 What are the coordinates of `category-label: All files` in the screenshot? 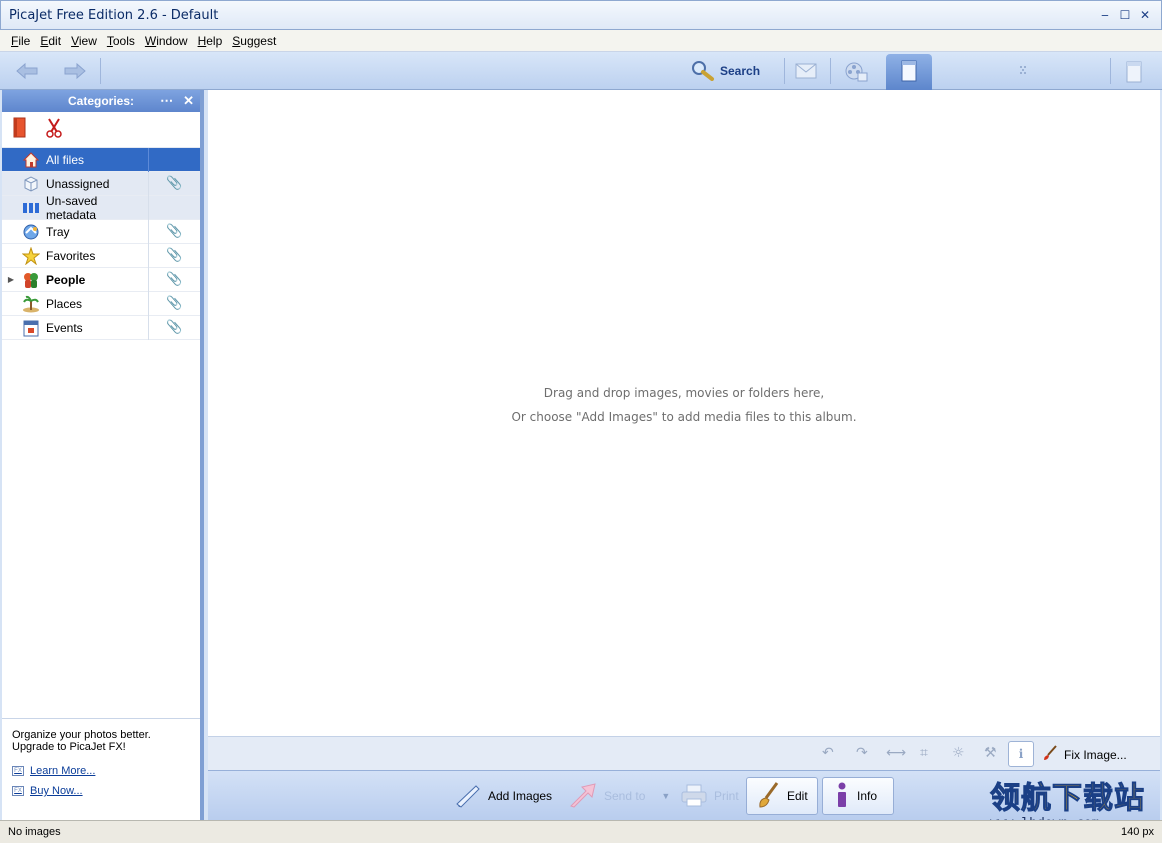 It's located at (65, 159).